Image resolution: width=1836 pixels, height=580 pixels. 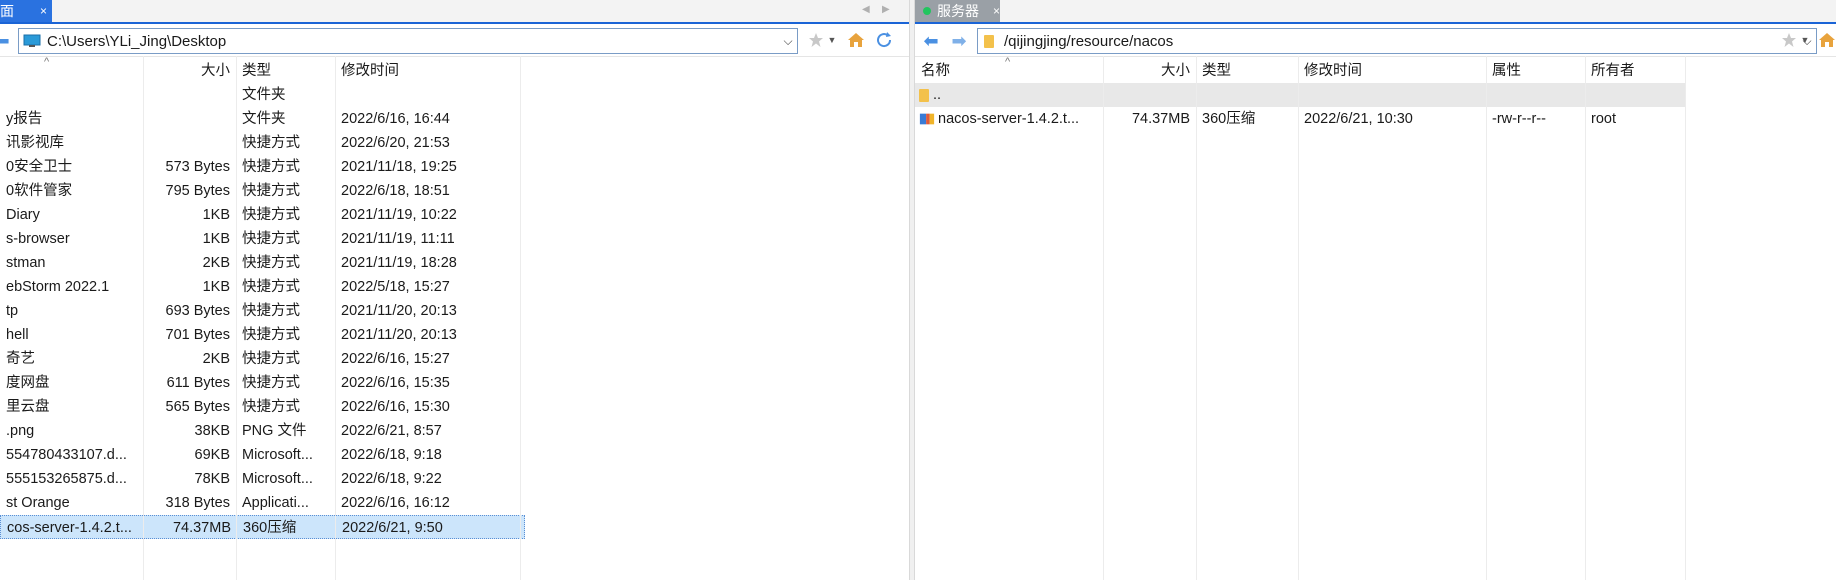 What do you see at coordinates (198, 383) in the screenshot?
I see `file-size: 611 Bytes` at bounding box center [198, 383].